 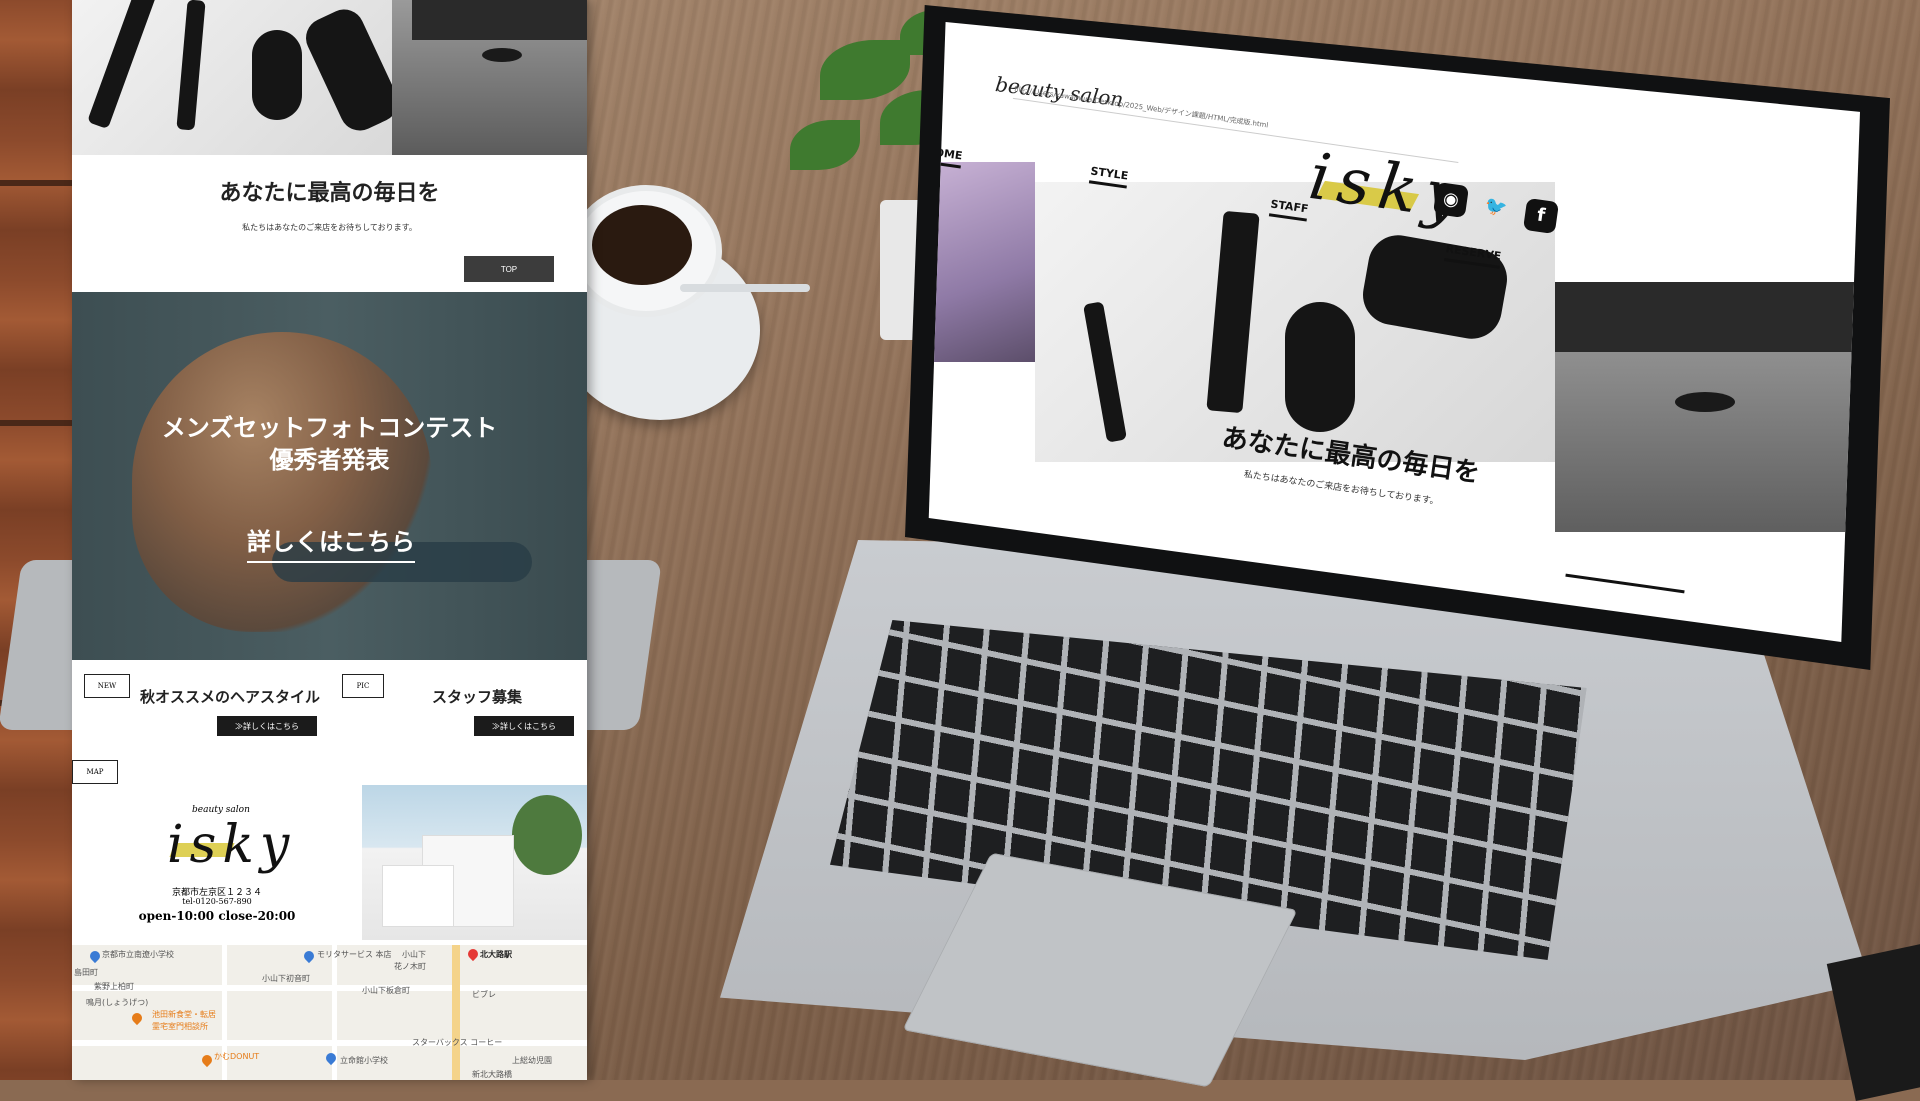 What do you see at coordinates (95, 772) in the screenshot?
I see `map-tag: MAP` at bounding box center [95, 772].